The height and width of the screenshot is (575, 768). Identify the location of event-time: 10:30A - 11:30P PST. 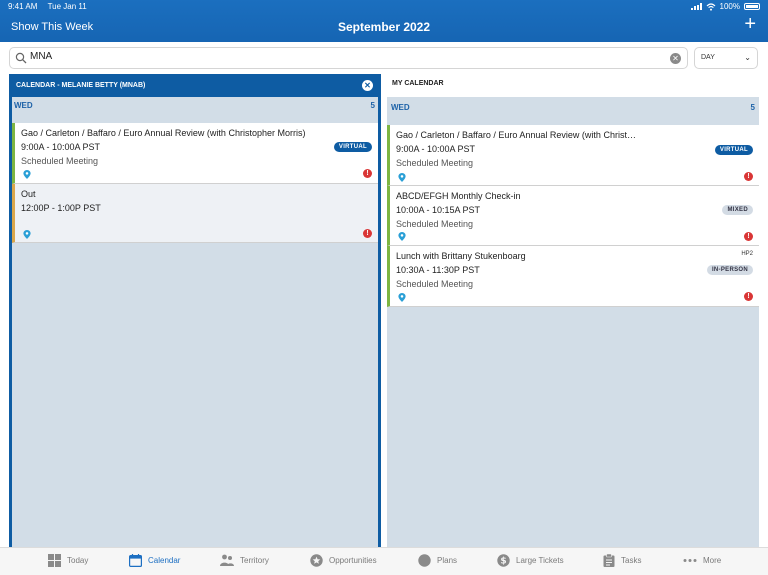
(438, 270).